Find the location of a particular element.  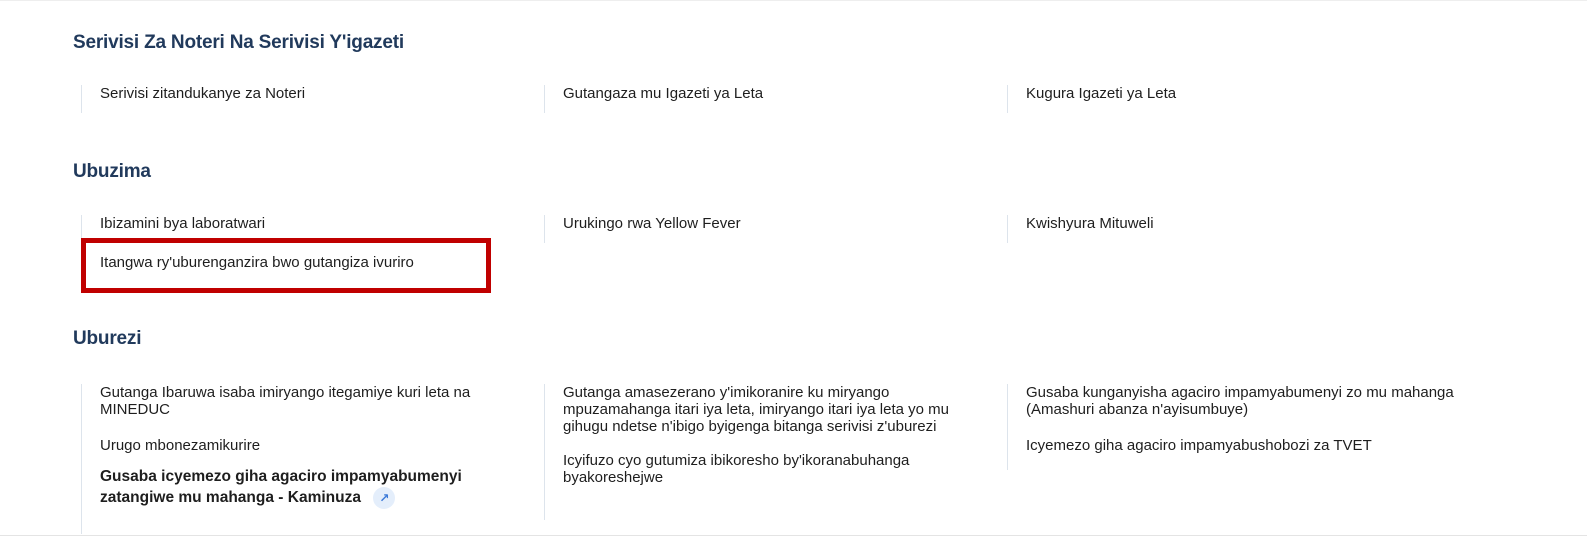

service-link-ecd-center: Urugo mbonezamikurire is located at coordinates (310, 445).